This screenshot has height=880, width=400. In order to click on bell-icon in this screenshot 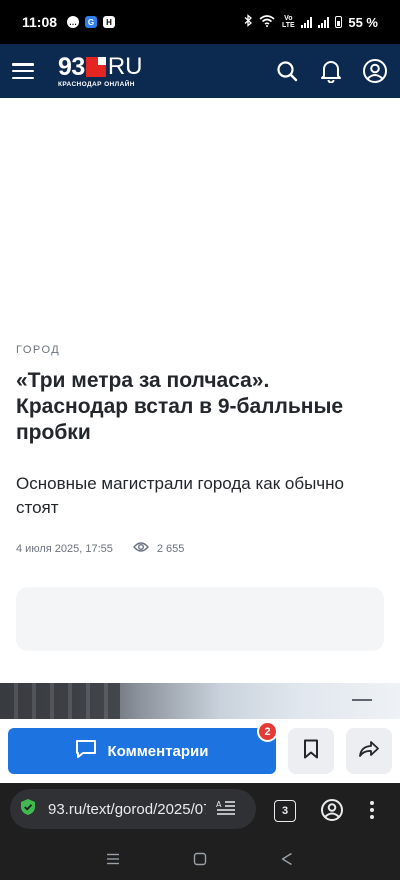, I will do `click(331, 71)`.